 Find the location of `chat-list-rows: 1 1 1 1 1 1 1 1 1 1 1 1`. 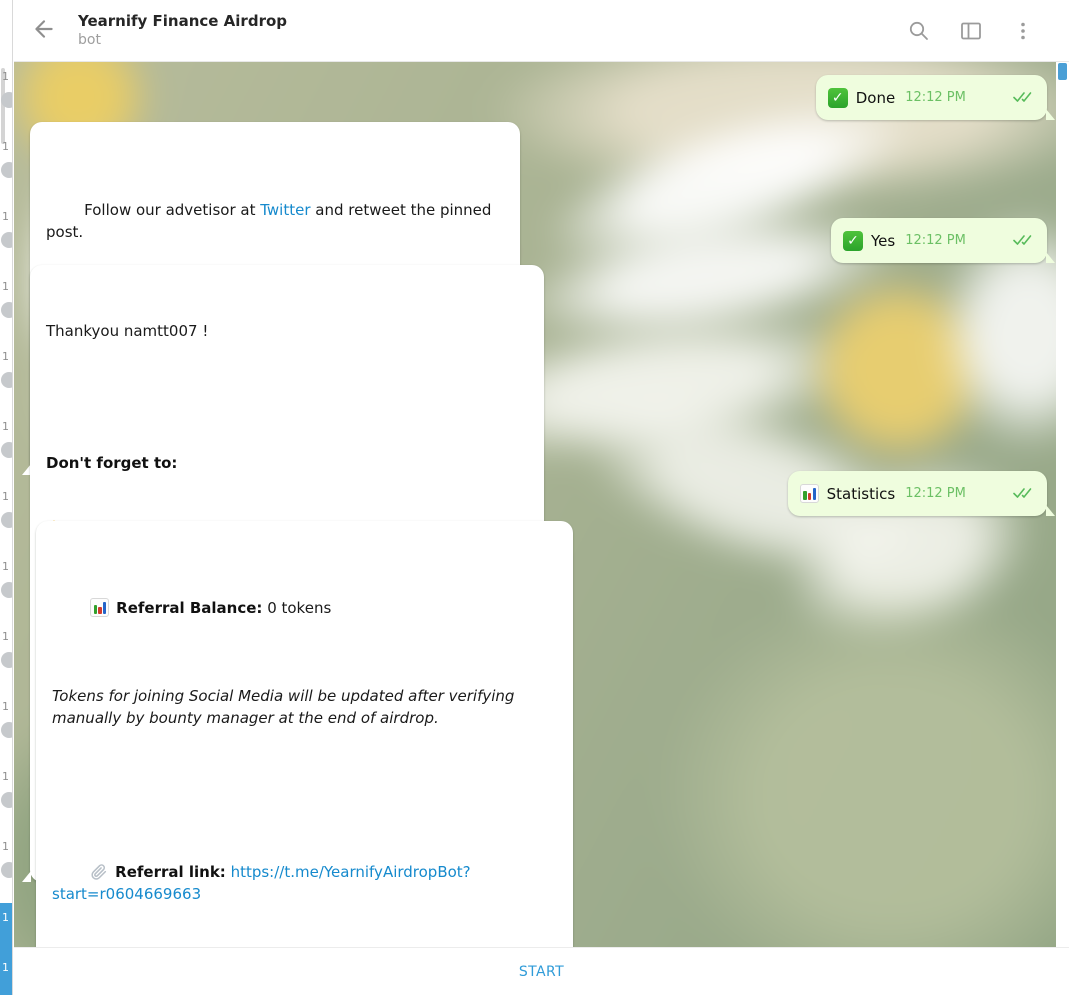

chat-list-rows: 1 1 1 1 1 1 1 1 1 1 1 1 is located at coordinates (6, 482).